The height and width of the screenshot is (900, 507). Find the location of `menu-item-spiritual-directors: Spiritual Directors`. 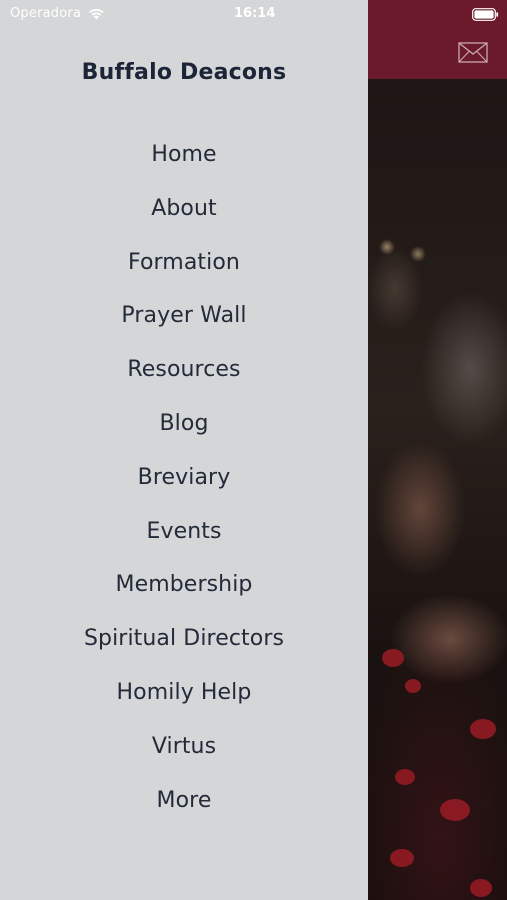

menu-item-spiritual-directors: Spiritual Directors is located at coordinates (184, 639).